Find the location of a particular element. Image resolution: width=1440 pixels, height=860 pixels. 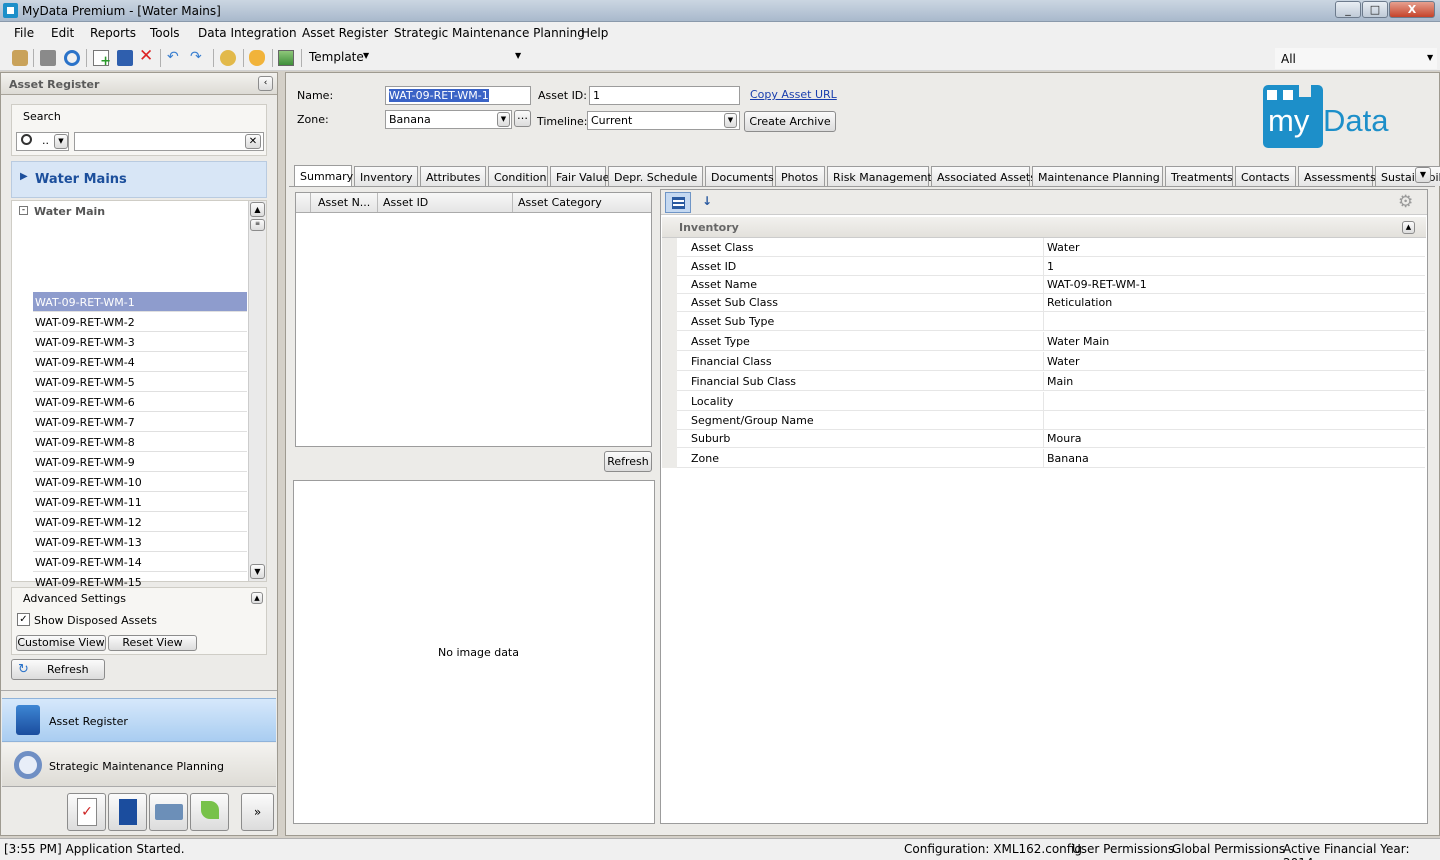

minimize-button: _ is located at coordinates (1348, 9).